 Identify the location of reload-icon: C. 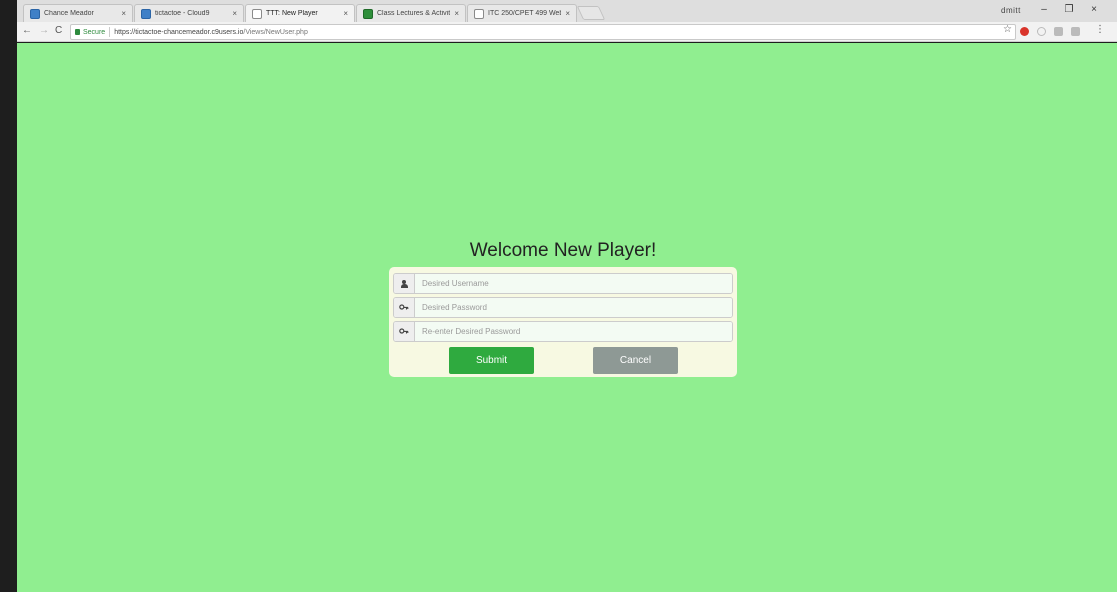
(58, 30).